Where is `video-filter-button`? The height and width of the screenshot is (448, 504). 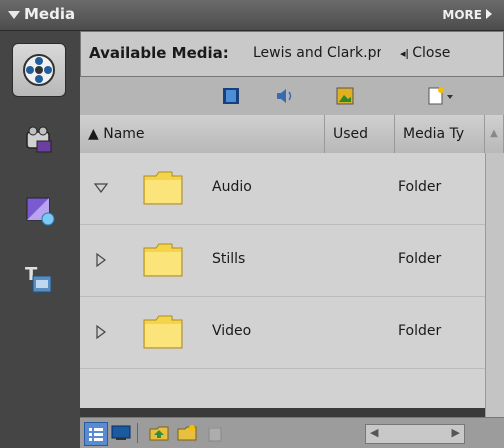 video-filter-button is located at coordinates (231, 96).